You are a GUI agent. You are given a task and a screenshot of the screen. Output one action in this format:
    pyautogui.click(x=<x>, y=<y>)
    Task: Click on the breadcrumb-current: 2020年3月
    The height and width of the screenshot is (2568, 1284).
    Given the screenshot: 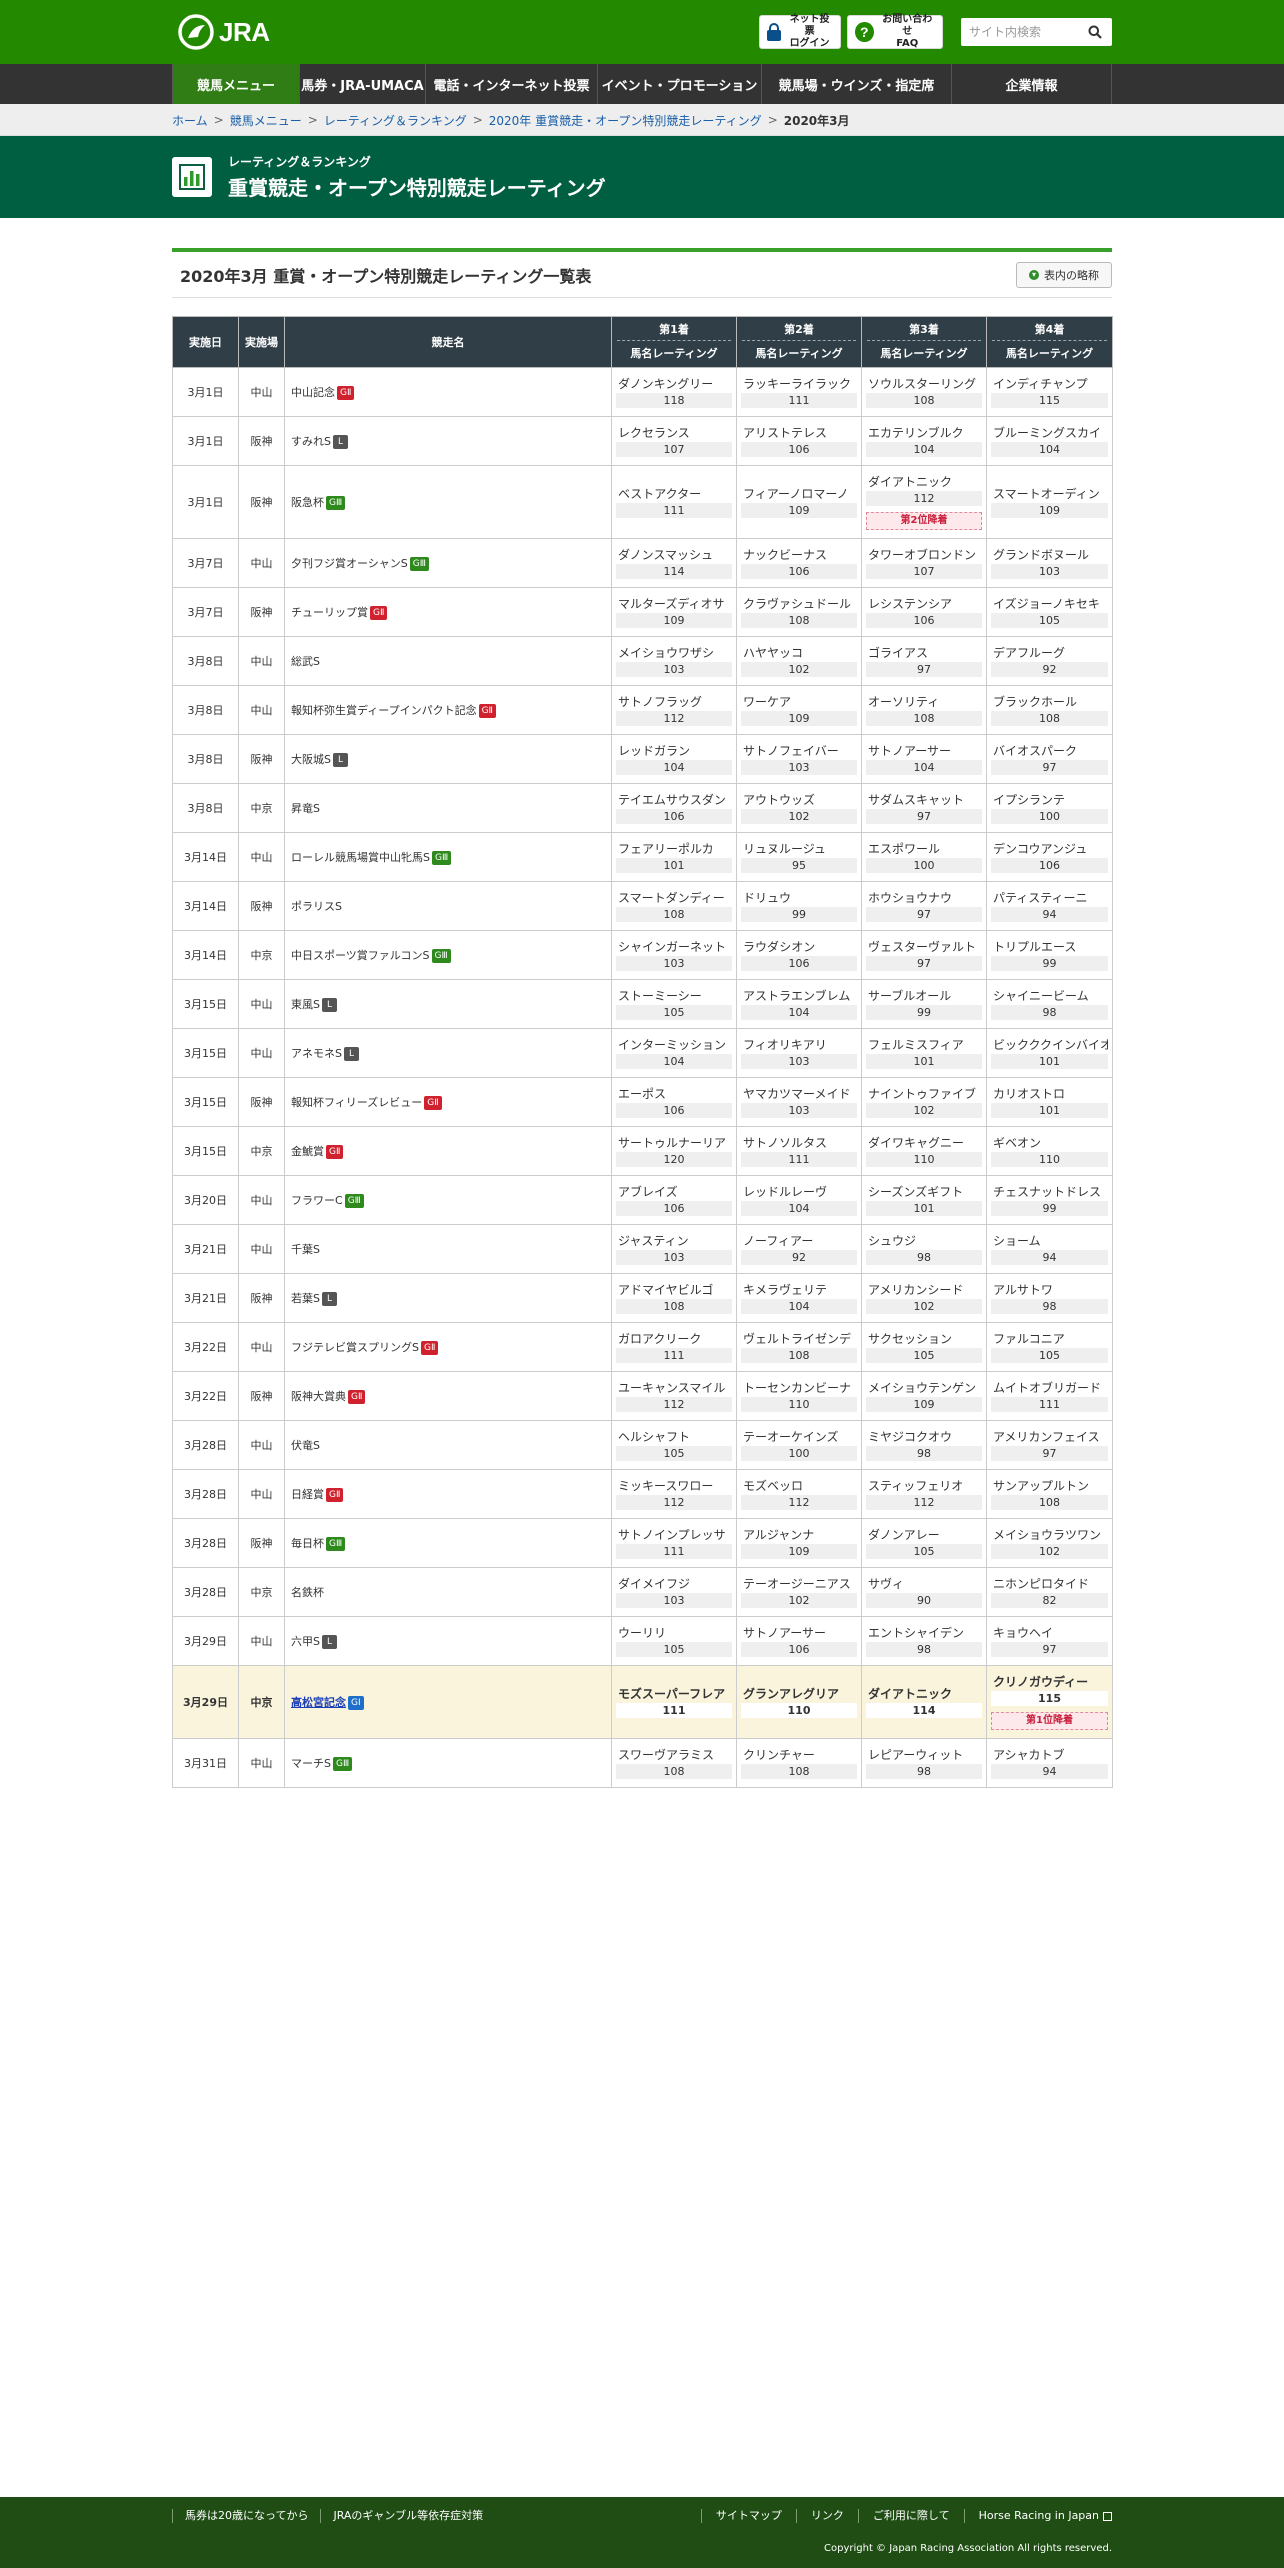 What is the action you would take?
    pyautogui.click(x=816, y=120)
    